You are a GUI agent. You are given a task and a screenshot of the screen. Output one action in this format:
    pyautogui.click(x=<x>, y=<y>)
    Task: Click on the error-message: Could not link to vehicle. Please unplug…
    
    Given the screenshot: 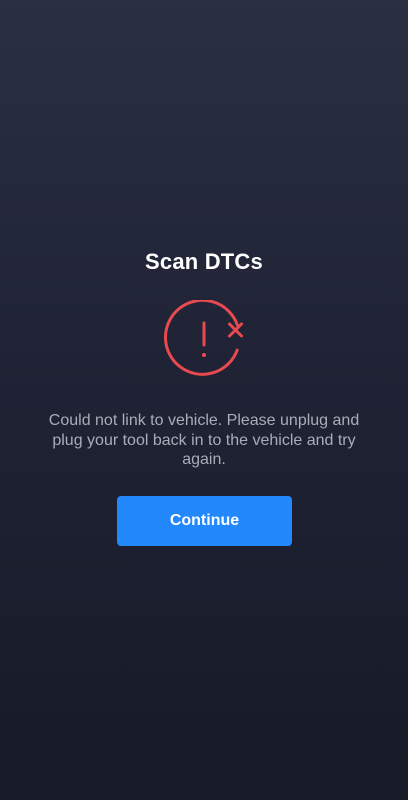 What is the action you would take?
    pyautogui.click(x=204, y=440)
    